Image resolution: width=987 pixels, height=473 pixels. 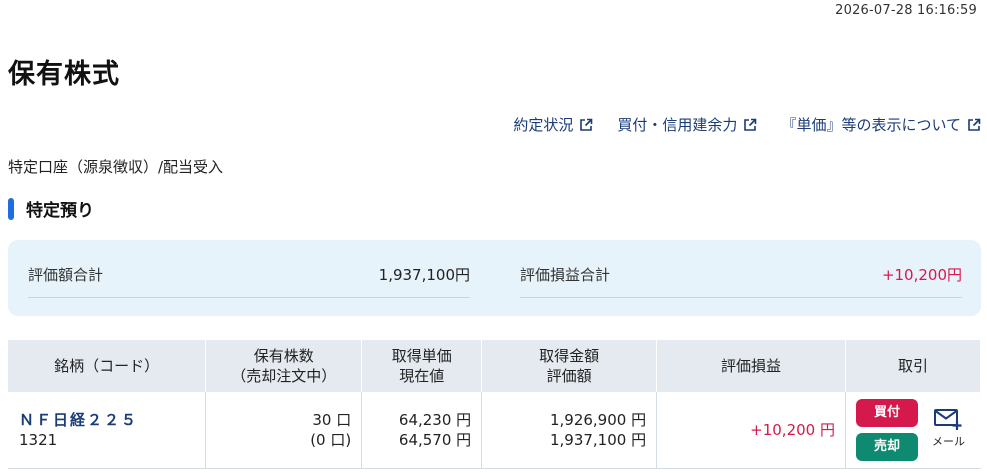 What do you see at coordinates (677, 125) in the screenshot?
I see `link-buying-power-label: 買付・信用建余力` at bounding box center [677, 125].